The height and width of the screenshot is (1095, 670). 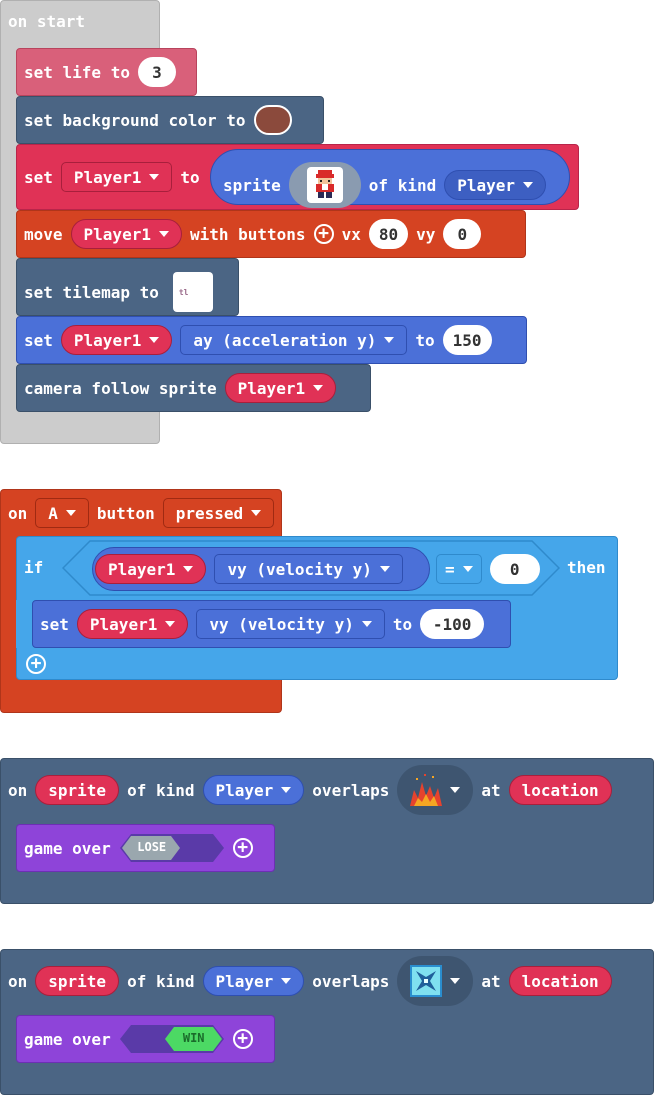 I want to click on camera-follow-label: camera follow sprite, so click(x=120, y=388).